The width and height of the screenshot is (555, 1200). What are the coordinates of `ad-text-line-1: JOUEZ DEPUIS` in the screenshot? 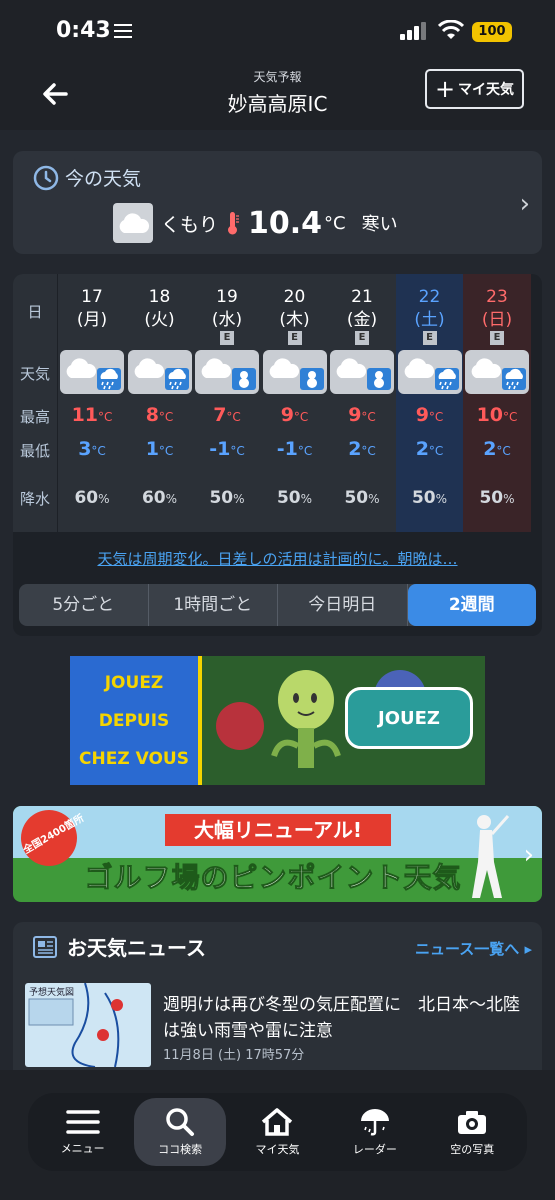 It's located at (134, 701).